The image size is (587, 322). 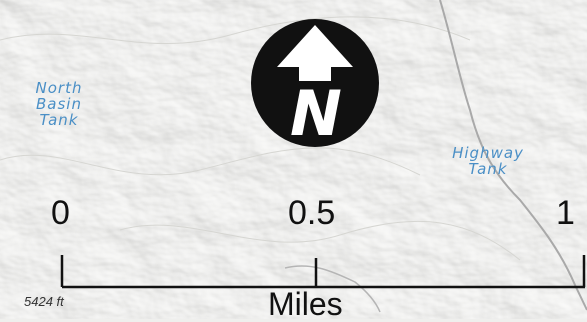 What do you see at coordinates (565, 213) in the screenshot?
I see `scale-label-1: 1` at bounding box center [565, 213].